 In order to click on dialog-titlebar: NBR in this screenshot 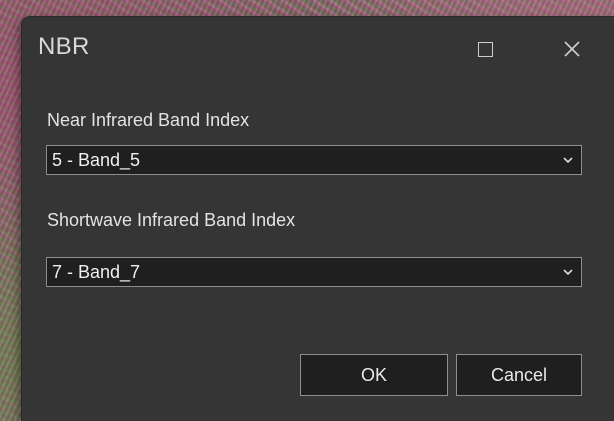, I will do `click(318, 49)`.